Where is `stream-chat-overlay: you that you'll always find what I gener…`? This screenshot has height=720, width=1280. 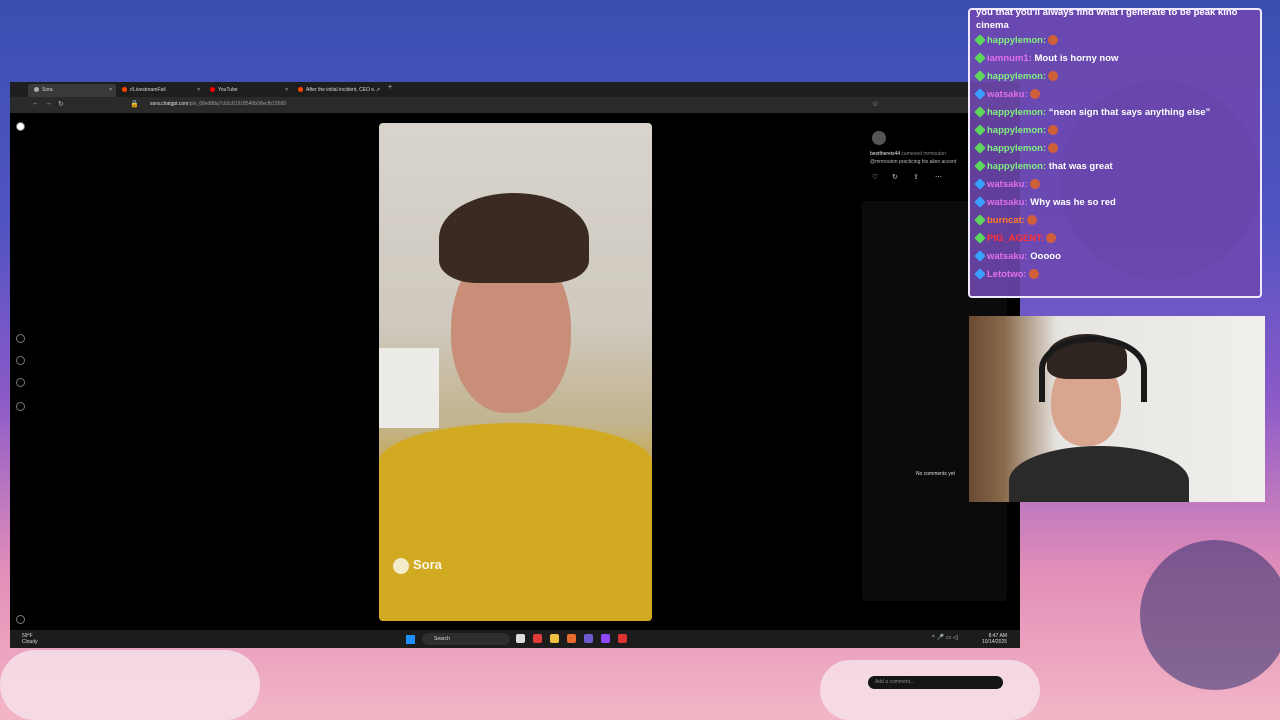
stream-chat-overlay: you that you'll always find what I gener… is located at coordinates (1115, 153).